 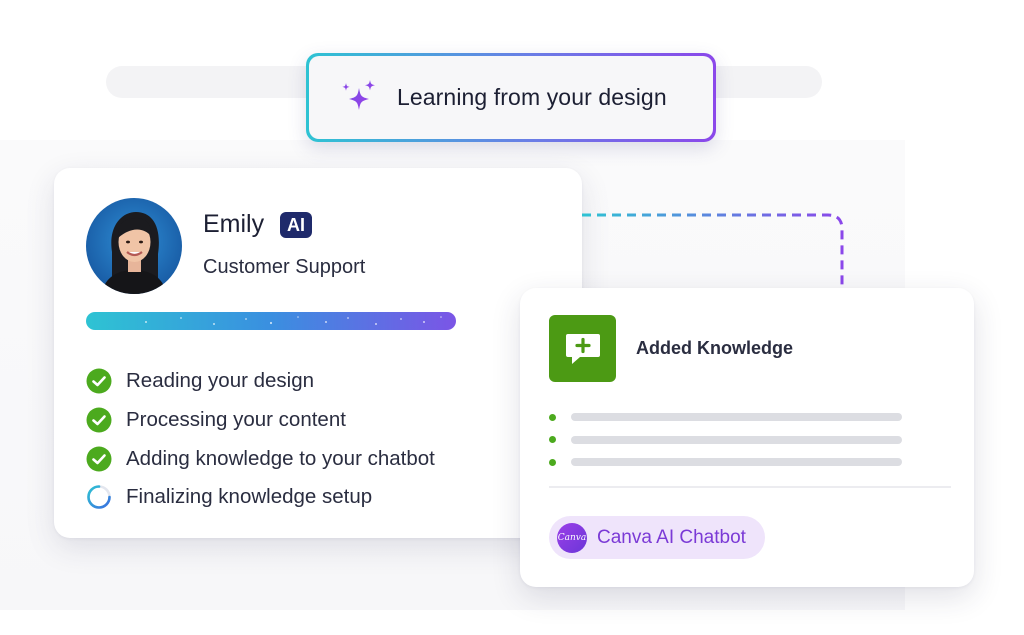 I want to click on agent-name: Emily, so click(x=234, y=224).